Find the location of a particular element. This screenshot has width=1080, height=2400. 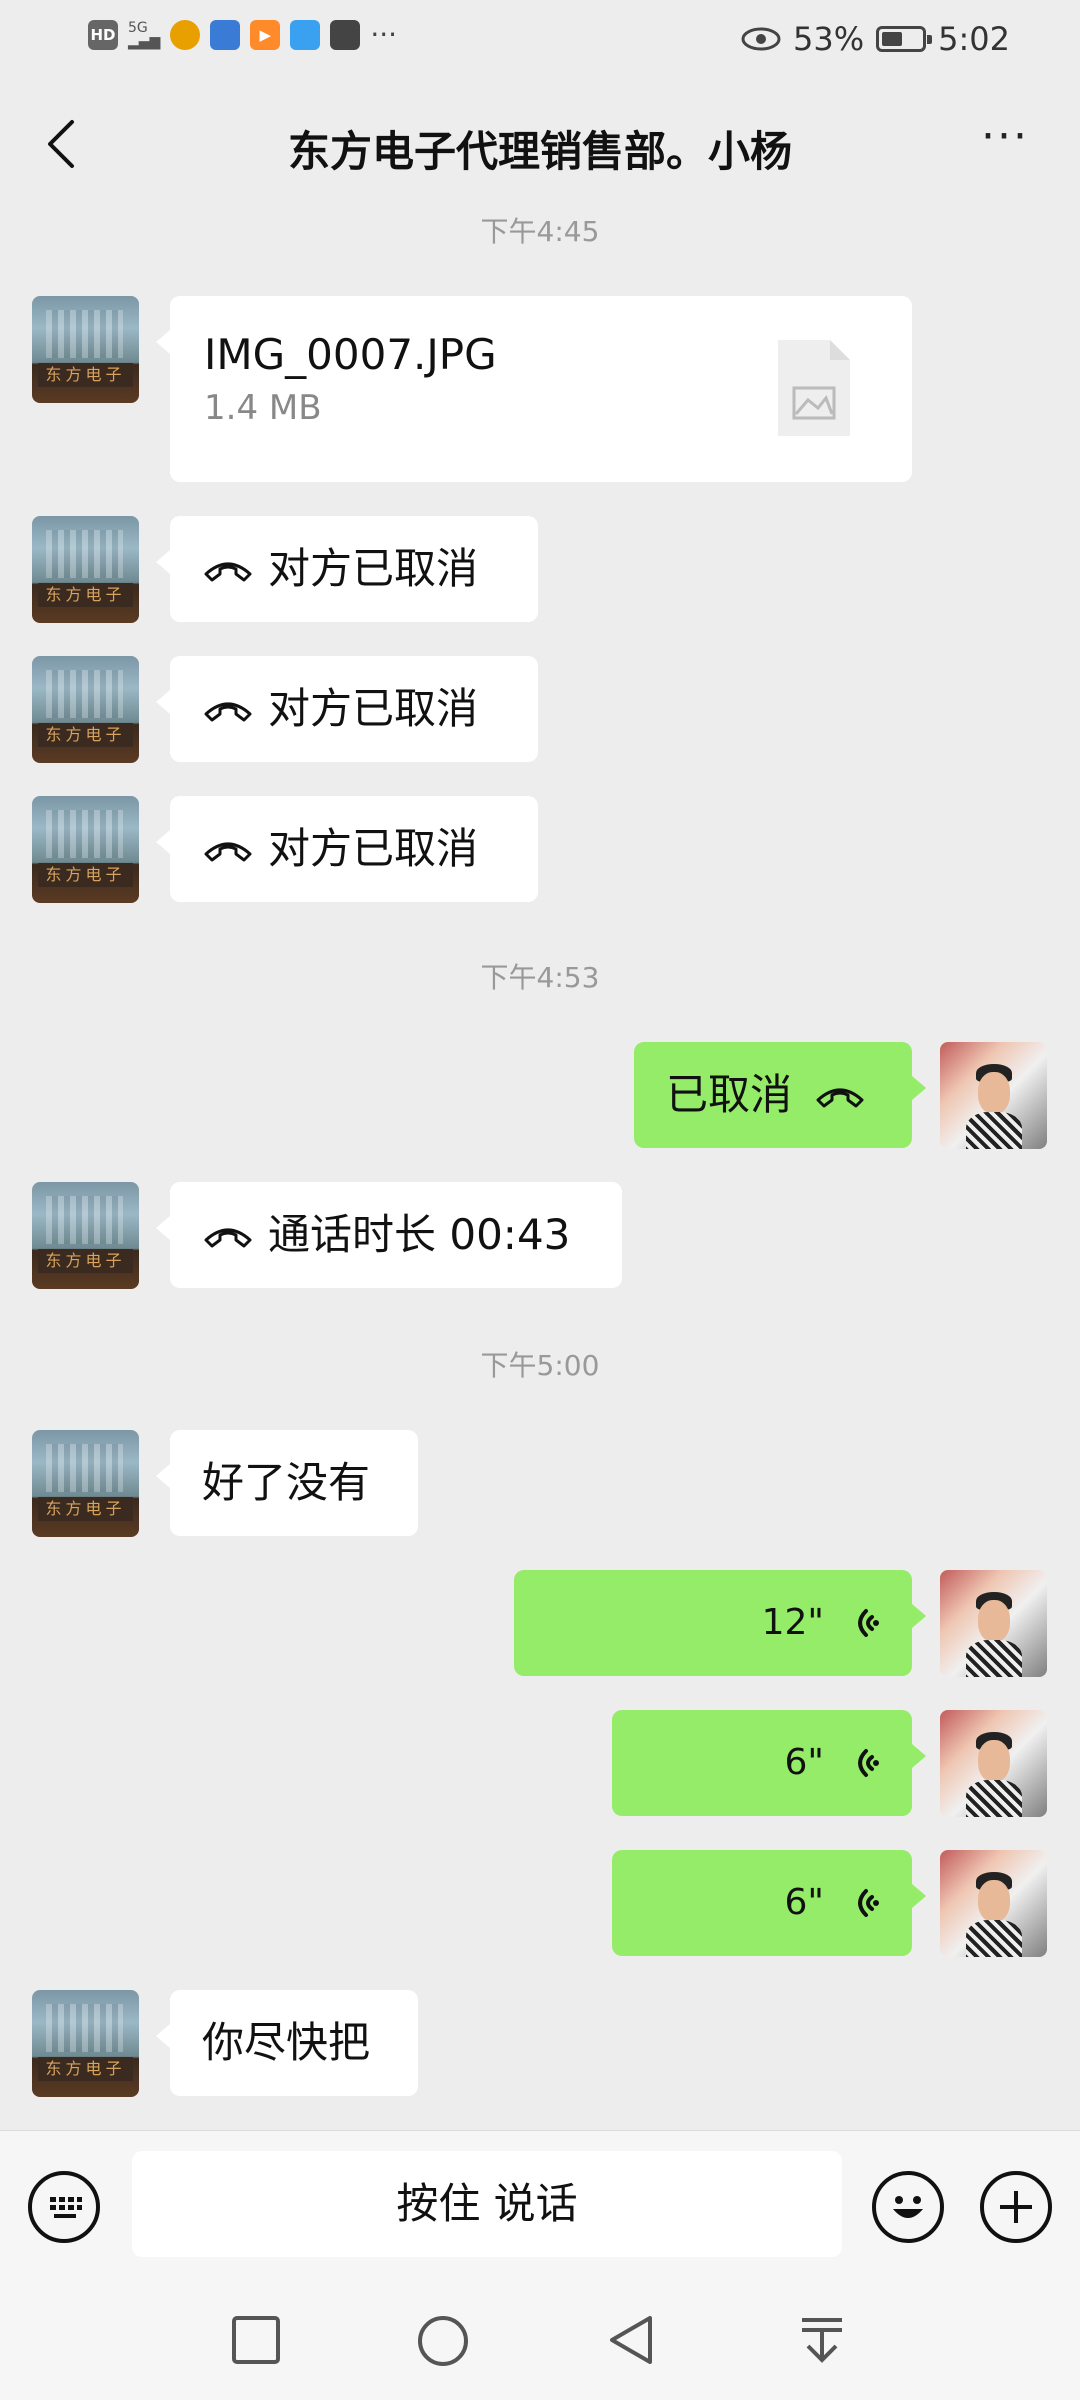

emoji-icon is located at coordinates (908, 2207).